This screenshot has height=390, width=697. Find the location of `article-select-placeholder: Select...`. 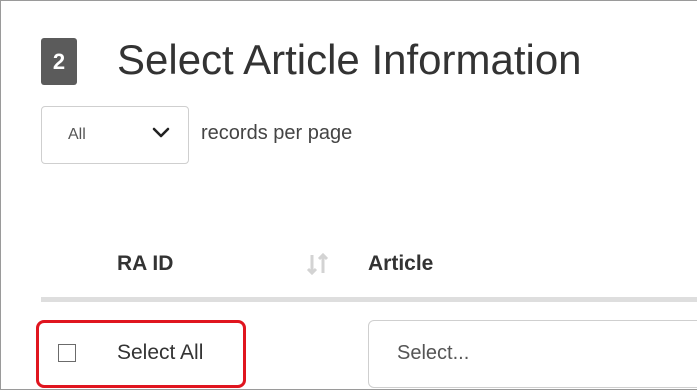

article-select-placeholder: Select... is located at coordinates (433, 353).